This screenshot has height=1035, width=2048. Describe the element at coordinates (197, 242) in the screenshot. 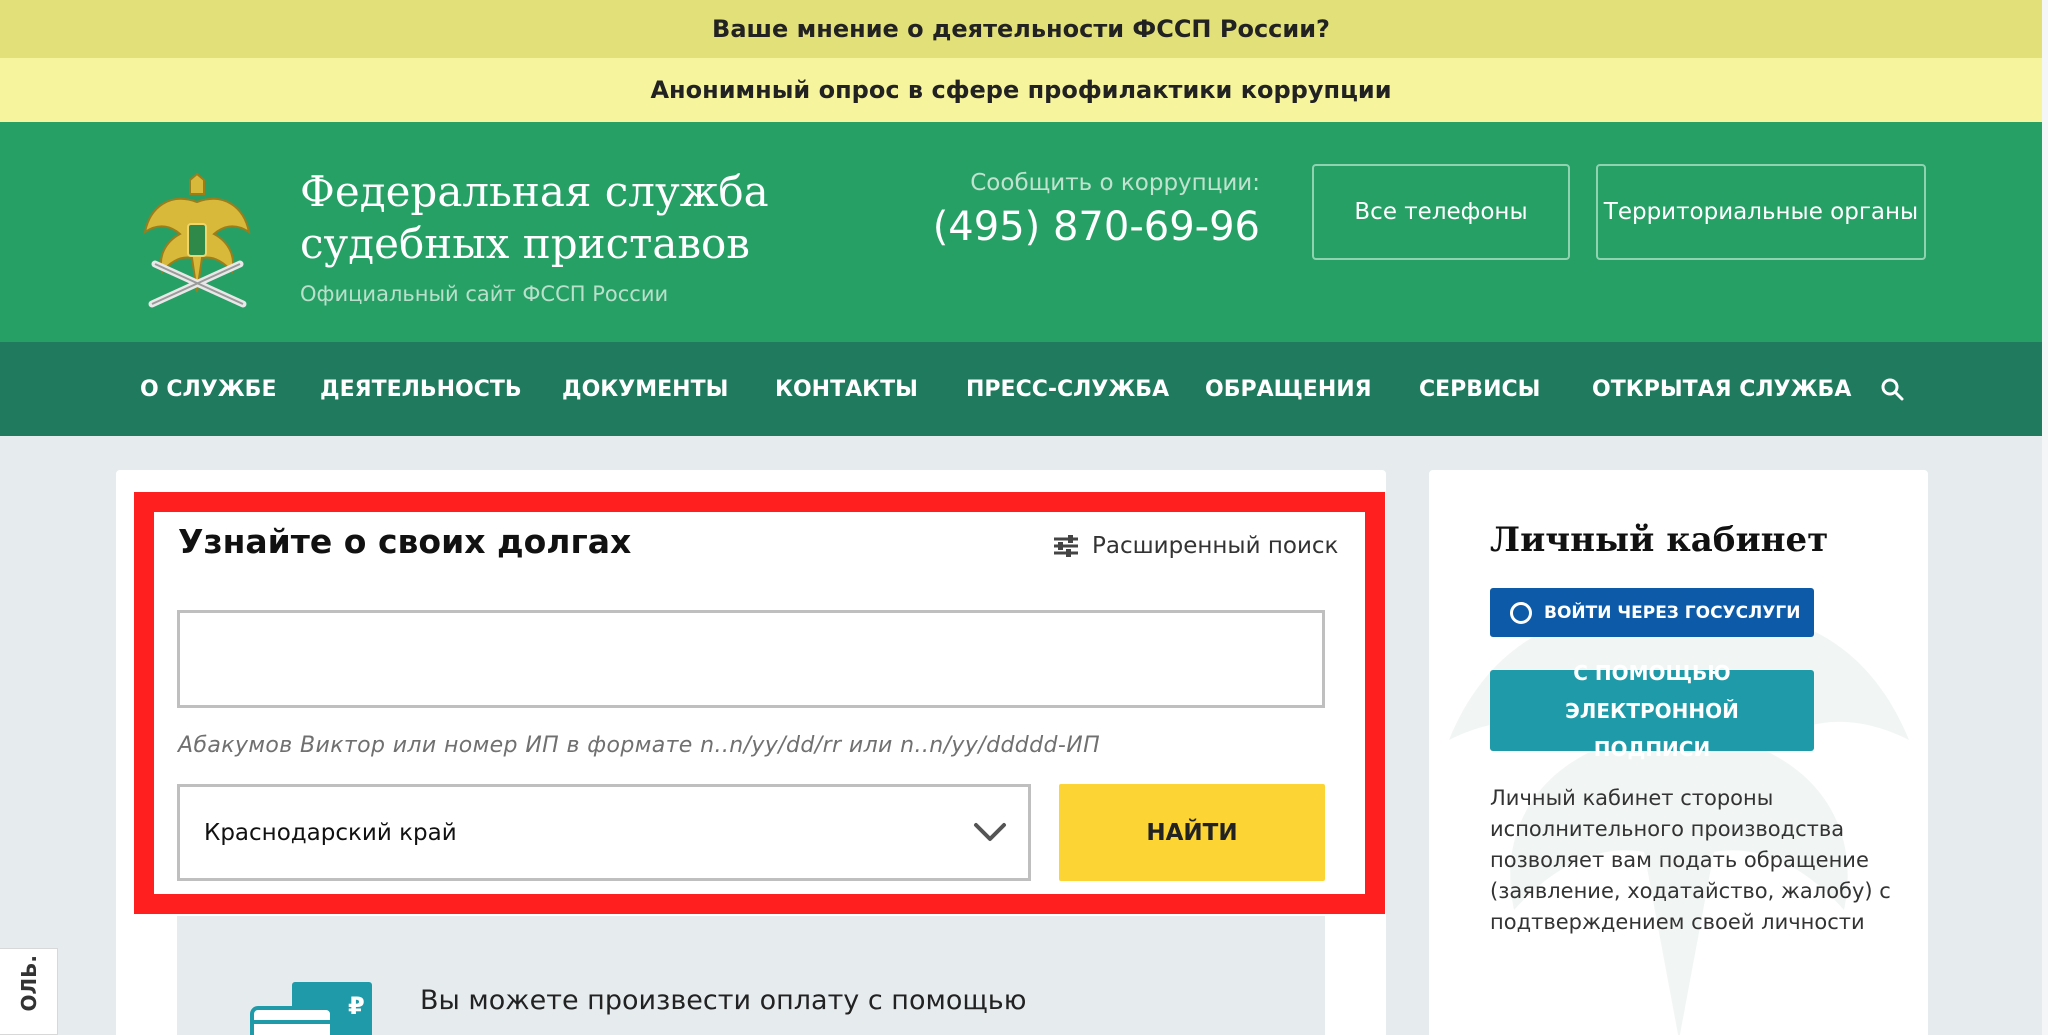

I see `fssp-emblem-icon` at that location.